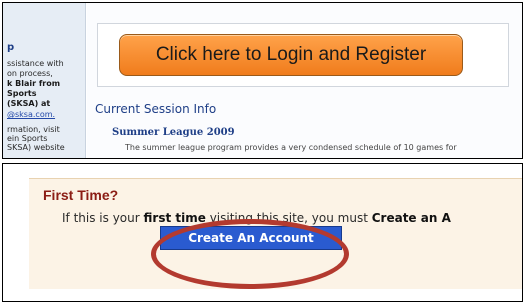 The height and width of the screenshot is (303, 524). Describe the element at coordinates (291, 55) in the screenshot. I see `login-register-button: Click here to Login and Register` at that location.